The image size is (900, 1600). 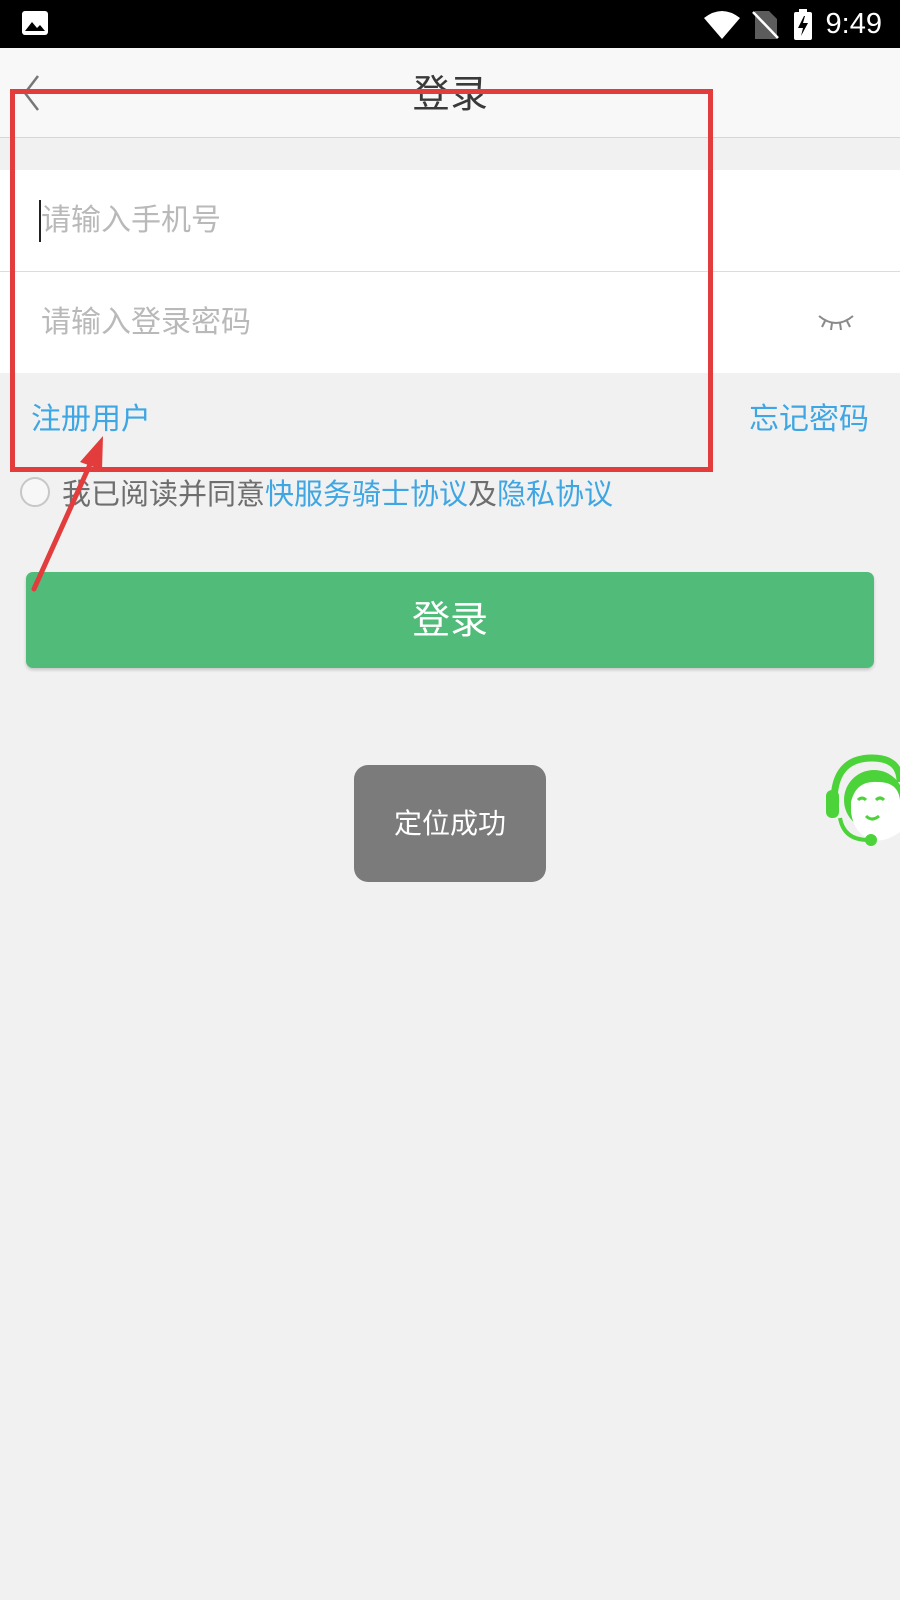 I want to click on password-input, so click(x=421, y=322).